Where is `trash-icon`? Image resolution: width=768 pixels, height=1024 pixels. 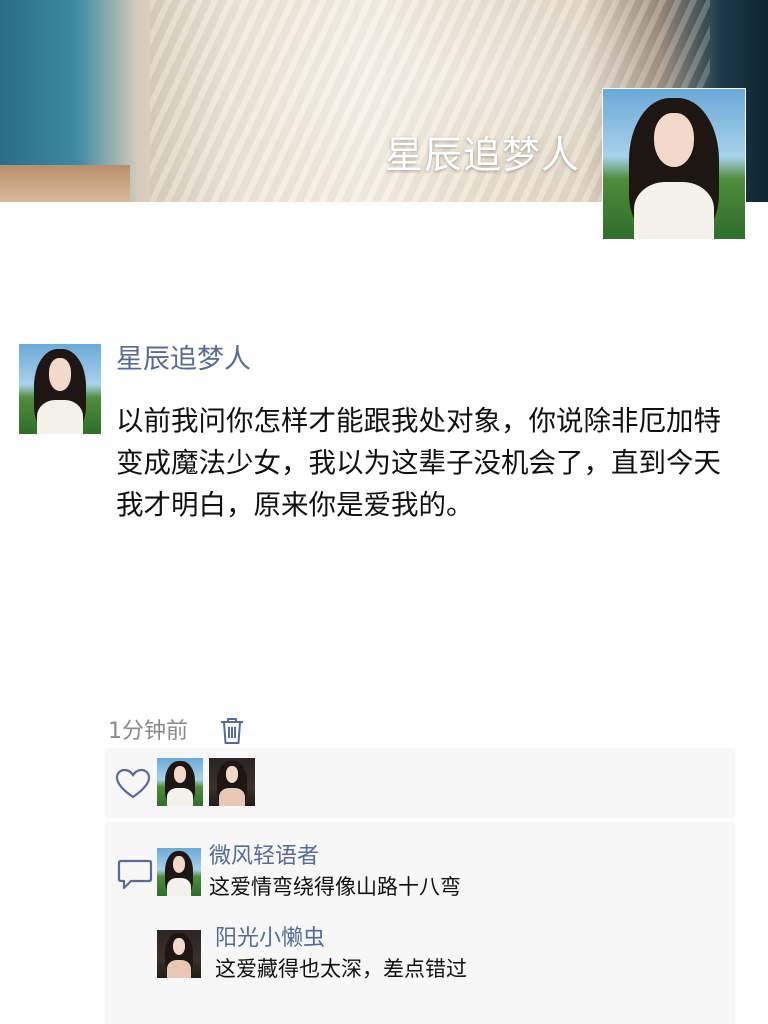 trash-icon is located at coordinates (232, 731).